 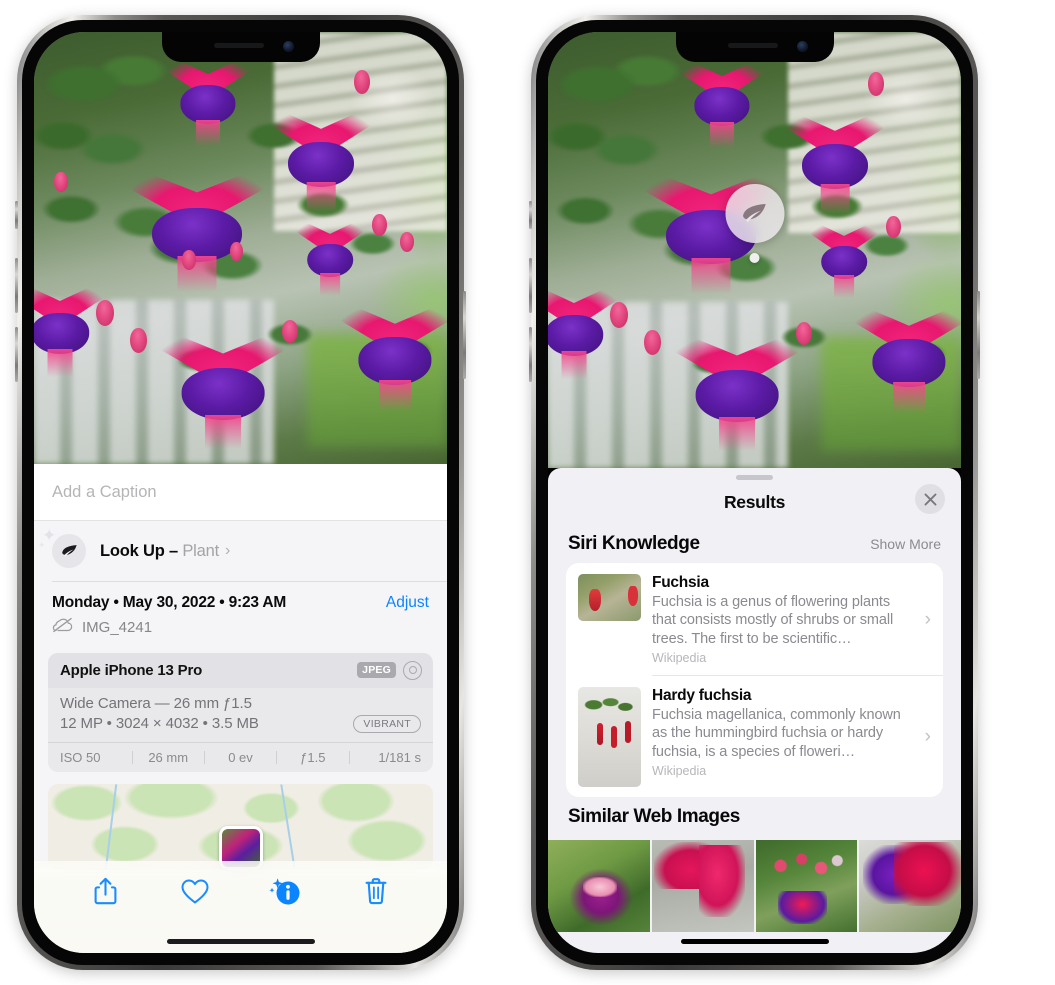 I want to click on fuchsia-red-flowers-thumb, so click(x=609, y=597).